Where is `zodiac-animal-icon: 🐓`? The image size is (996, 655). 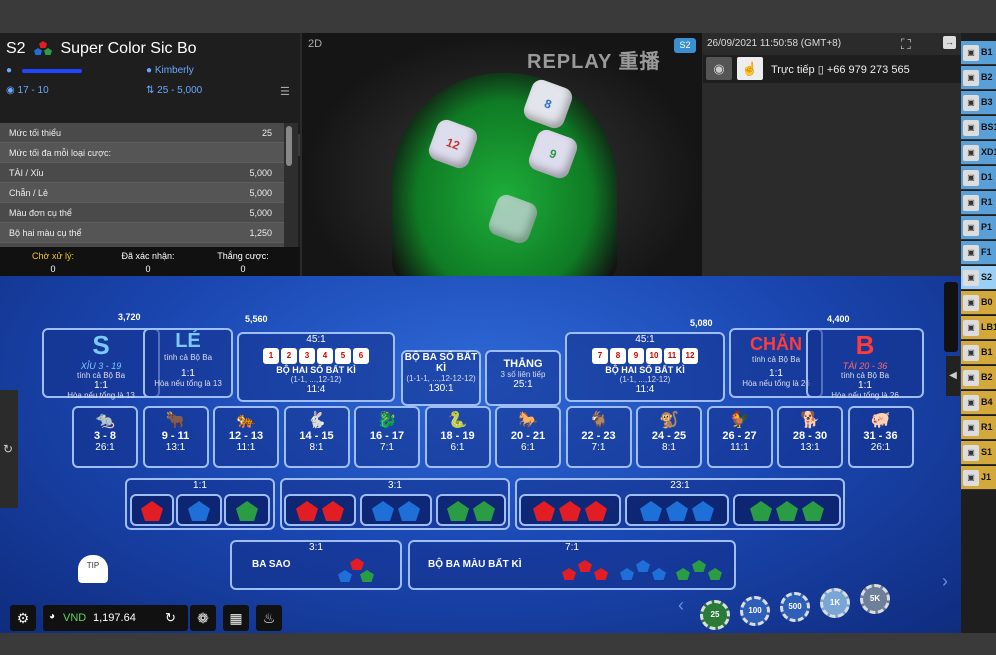
zodiac-animal-icon: 🐓 is located at coordinates (739, 420).